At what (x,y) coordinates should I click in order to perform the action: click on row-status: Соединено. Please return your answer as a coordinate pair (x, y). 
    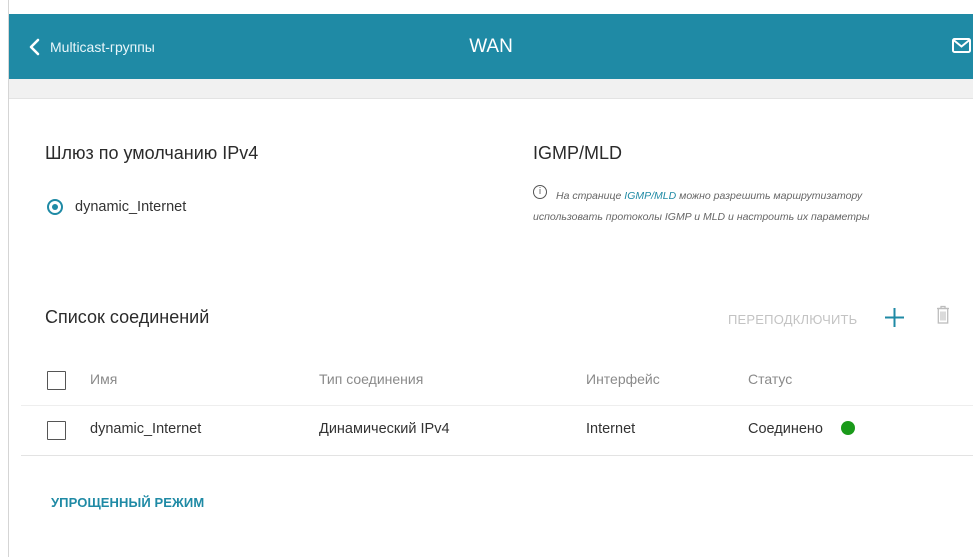
    Looking at the image, I should click on (785, 429).